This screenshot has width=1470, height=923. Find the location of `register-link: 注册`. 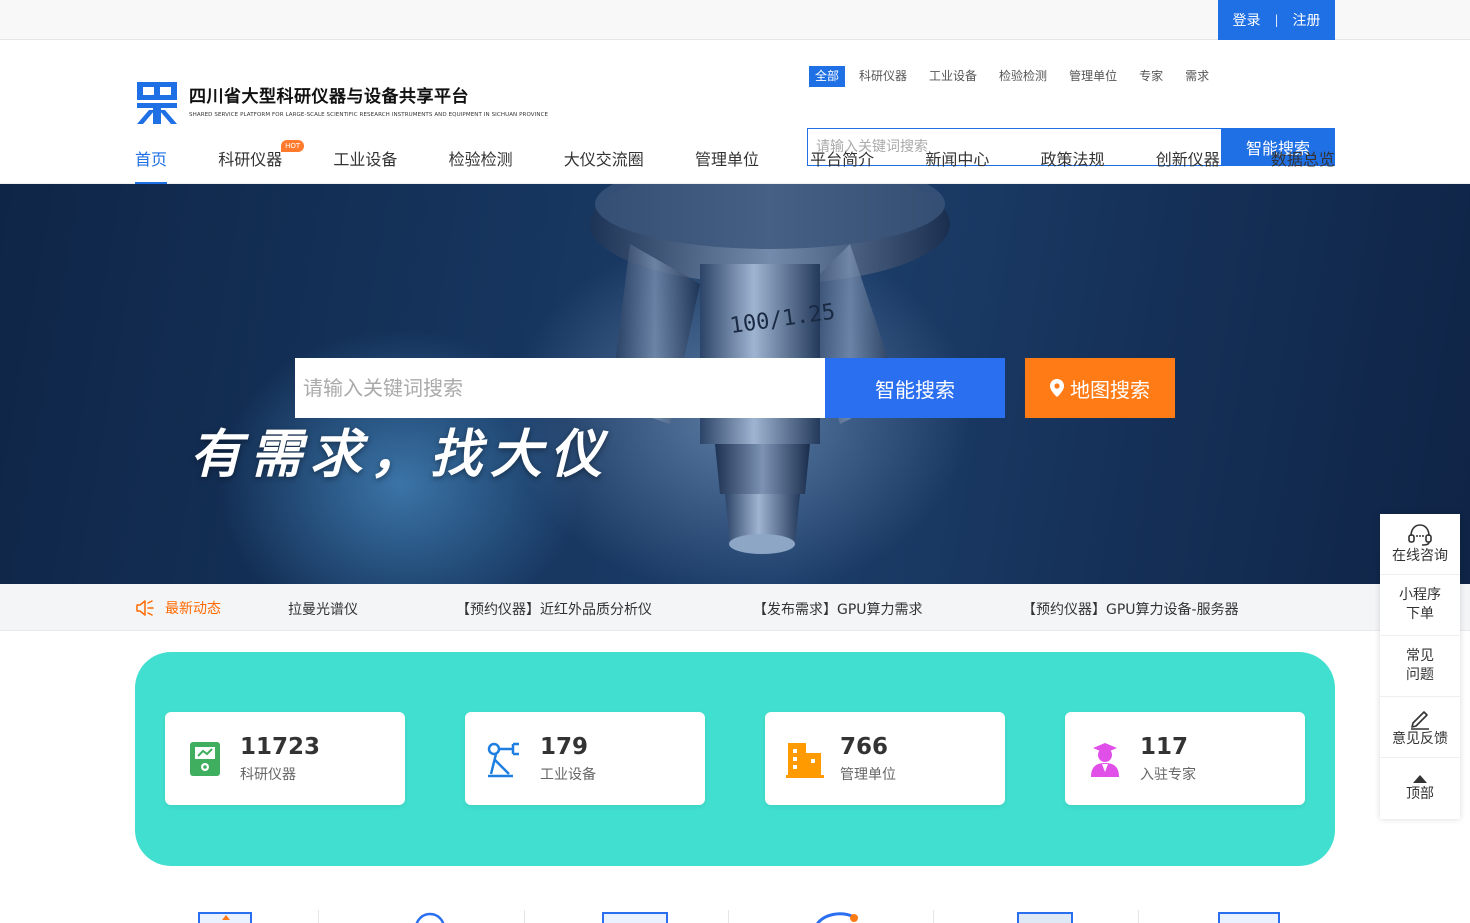

register-link: 注册 is located at coordinates (1307, 20).